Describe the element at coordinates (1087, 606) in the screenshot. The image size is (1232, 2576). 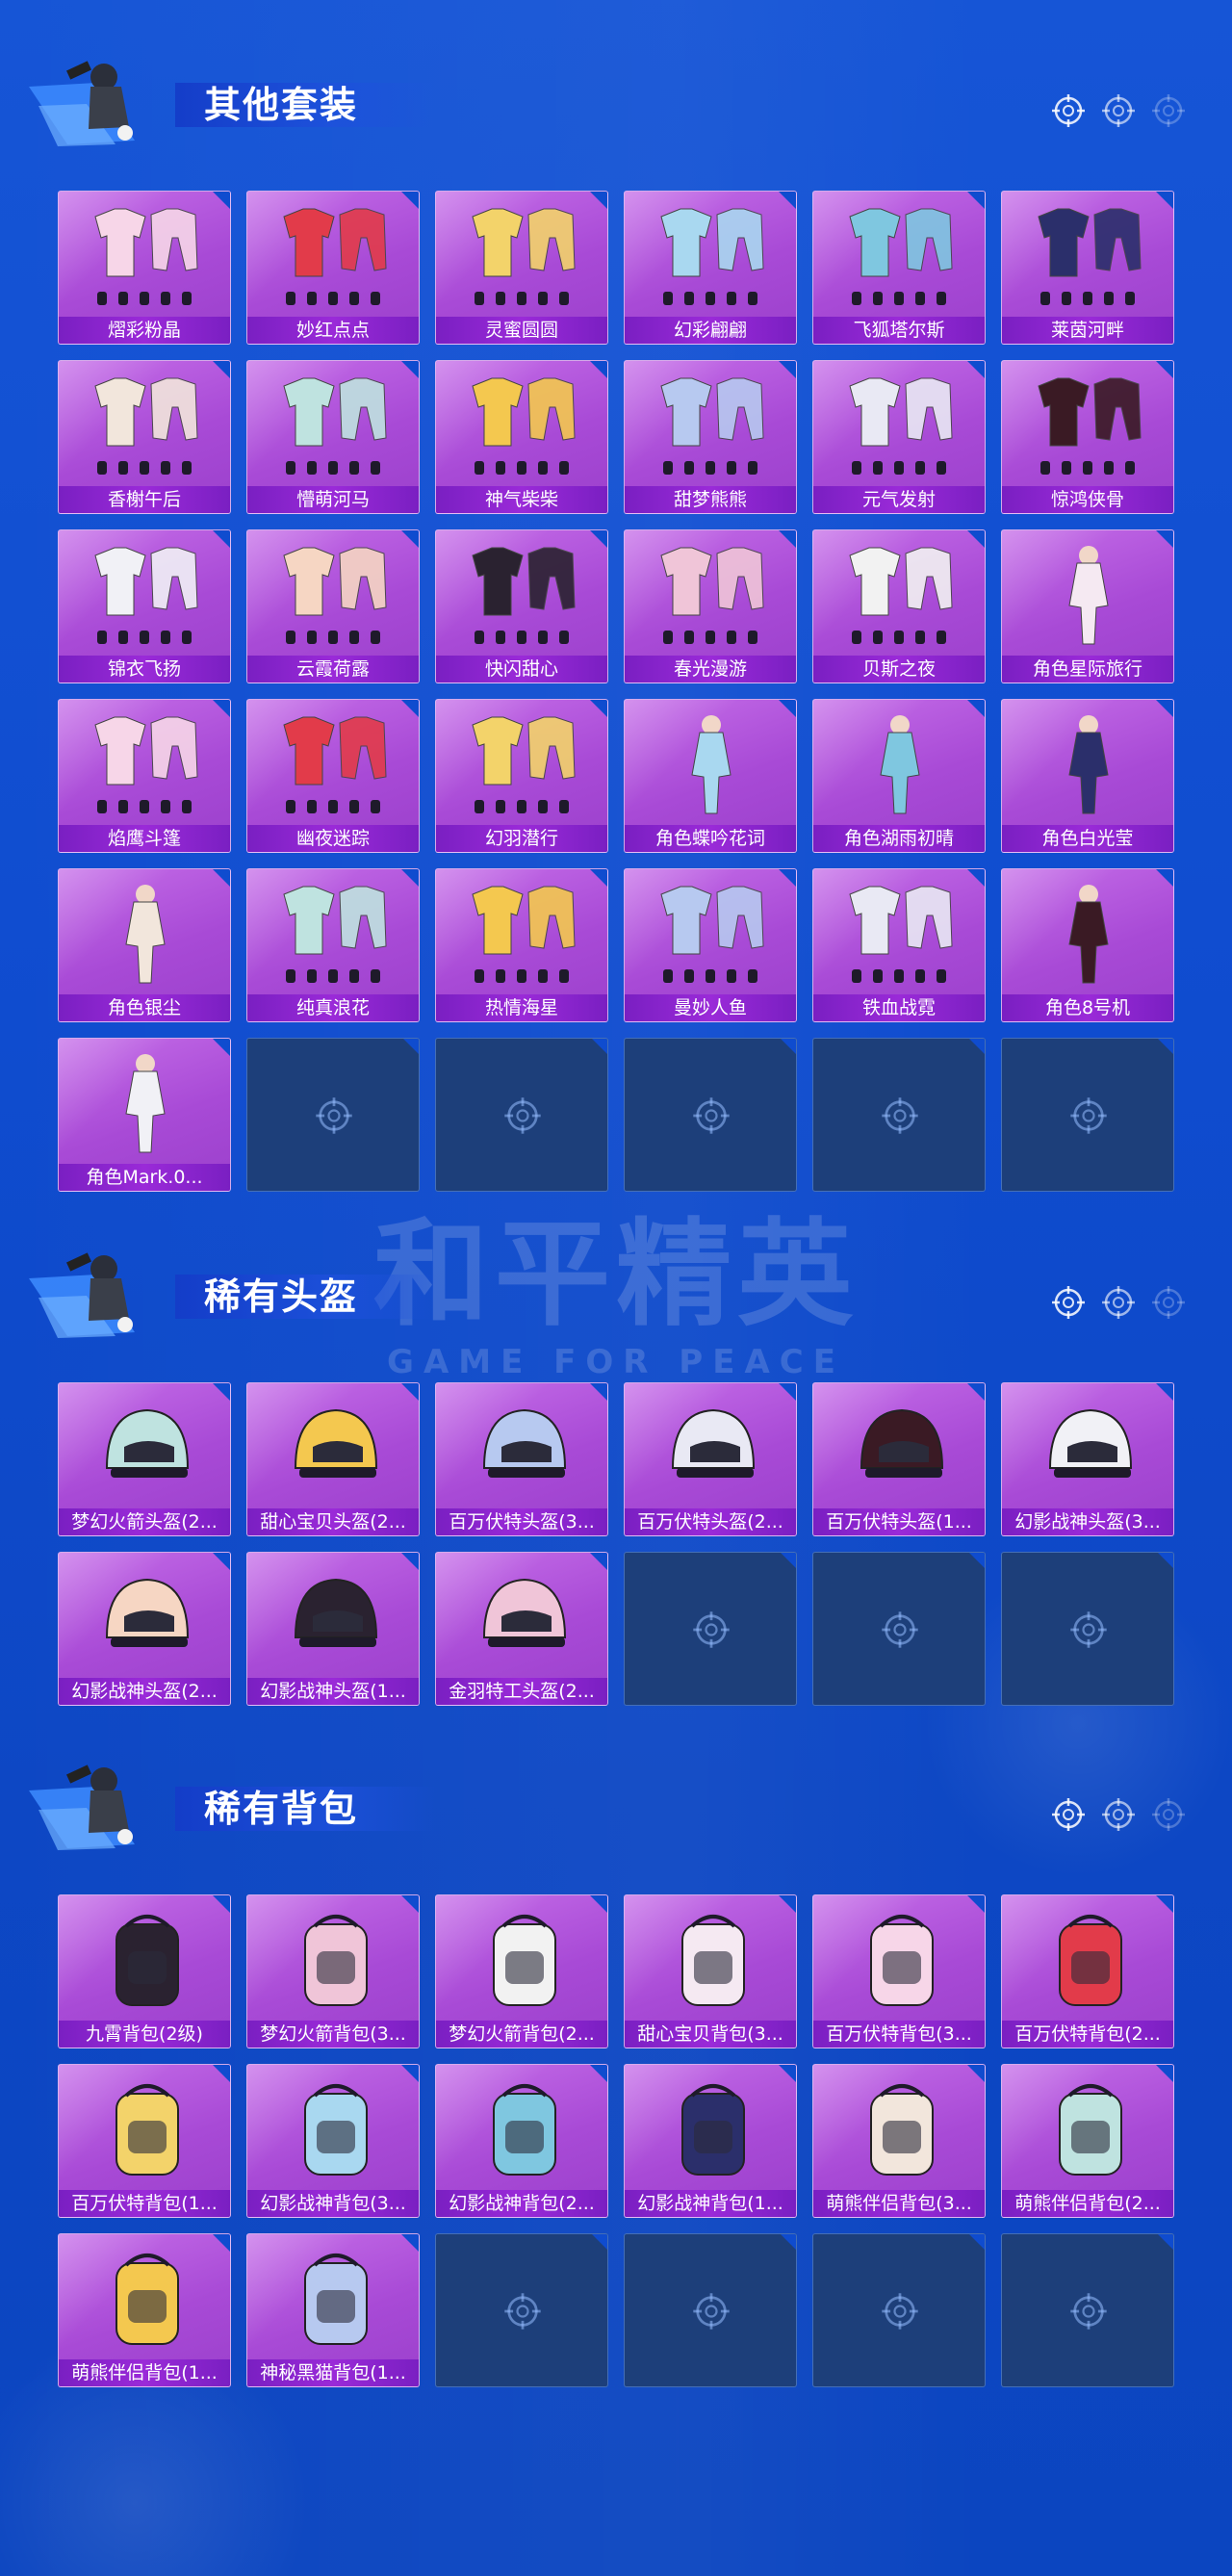
I see `item-card: 角色星际旅行` at that location.